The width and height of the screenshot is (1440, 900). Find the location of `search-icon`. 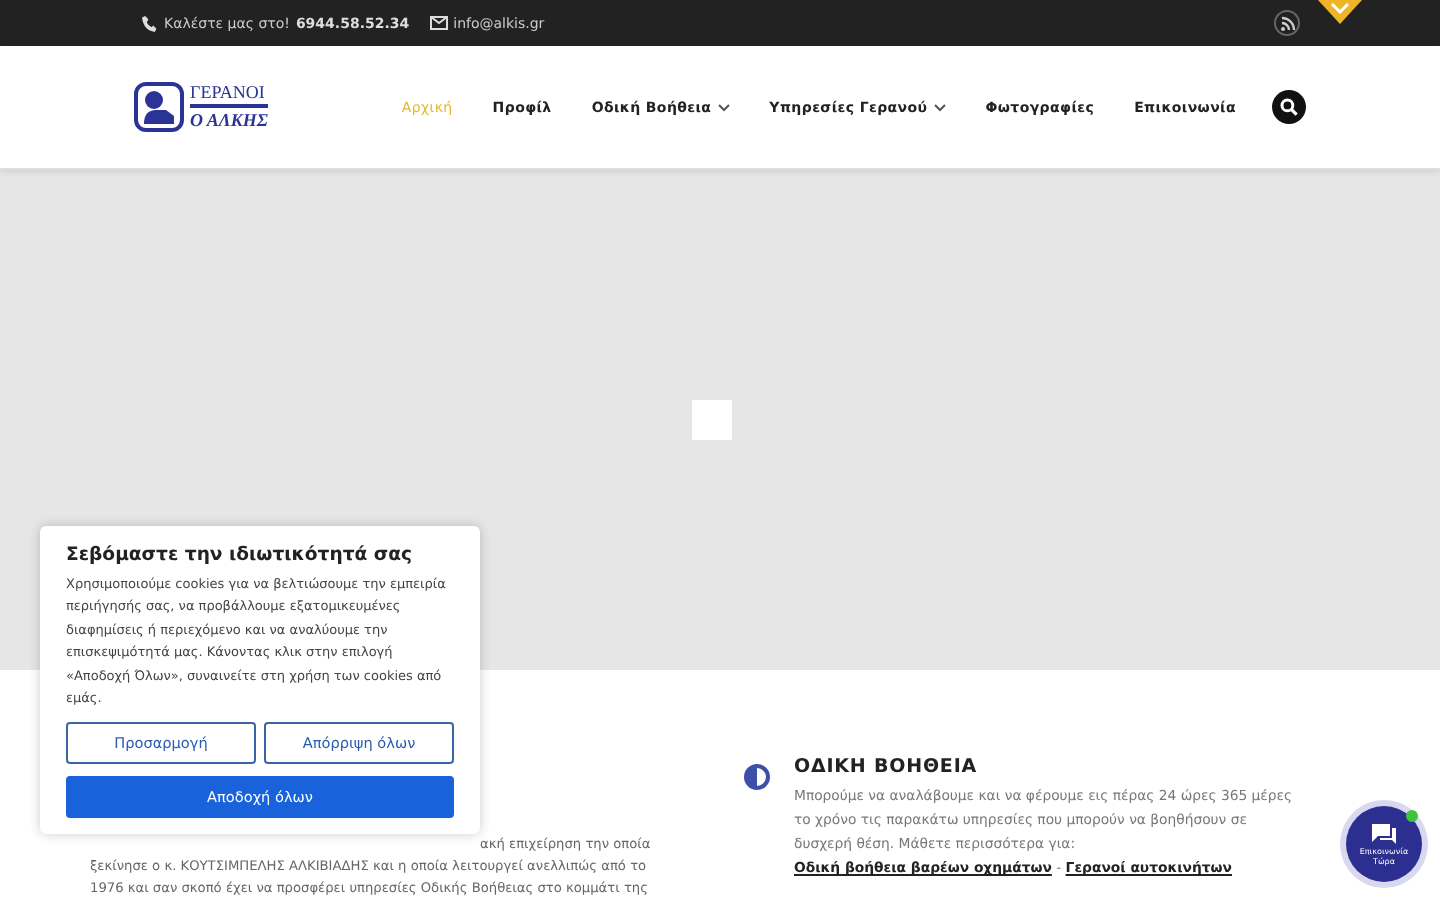

search-icon is located at coordinates (1289, 107).